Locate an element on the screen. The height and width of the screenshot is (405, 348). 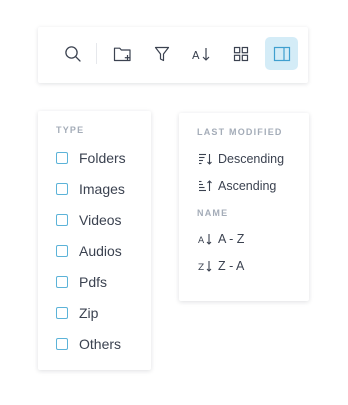
last-modified-section-title: LAST MODIFIED is located at coordinates (240, 132).